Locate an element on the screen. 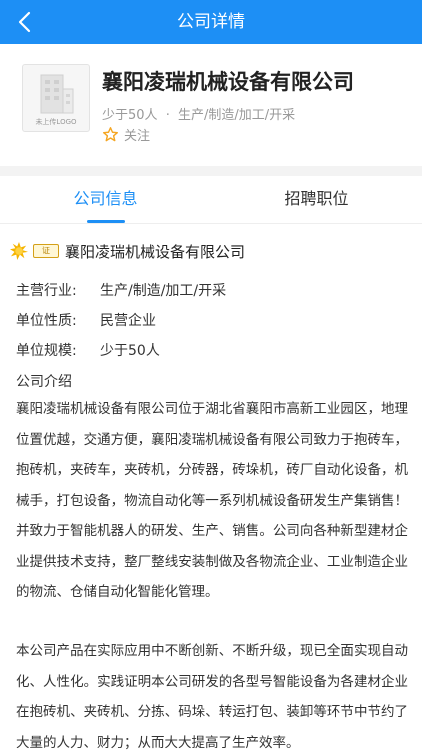 The height and width of the screenshot is (750, 422). tab-bar: 公司信息 招聘职位 is located at coordinates (211, 200).